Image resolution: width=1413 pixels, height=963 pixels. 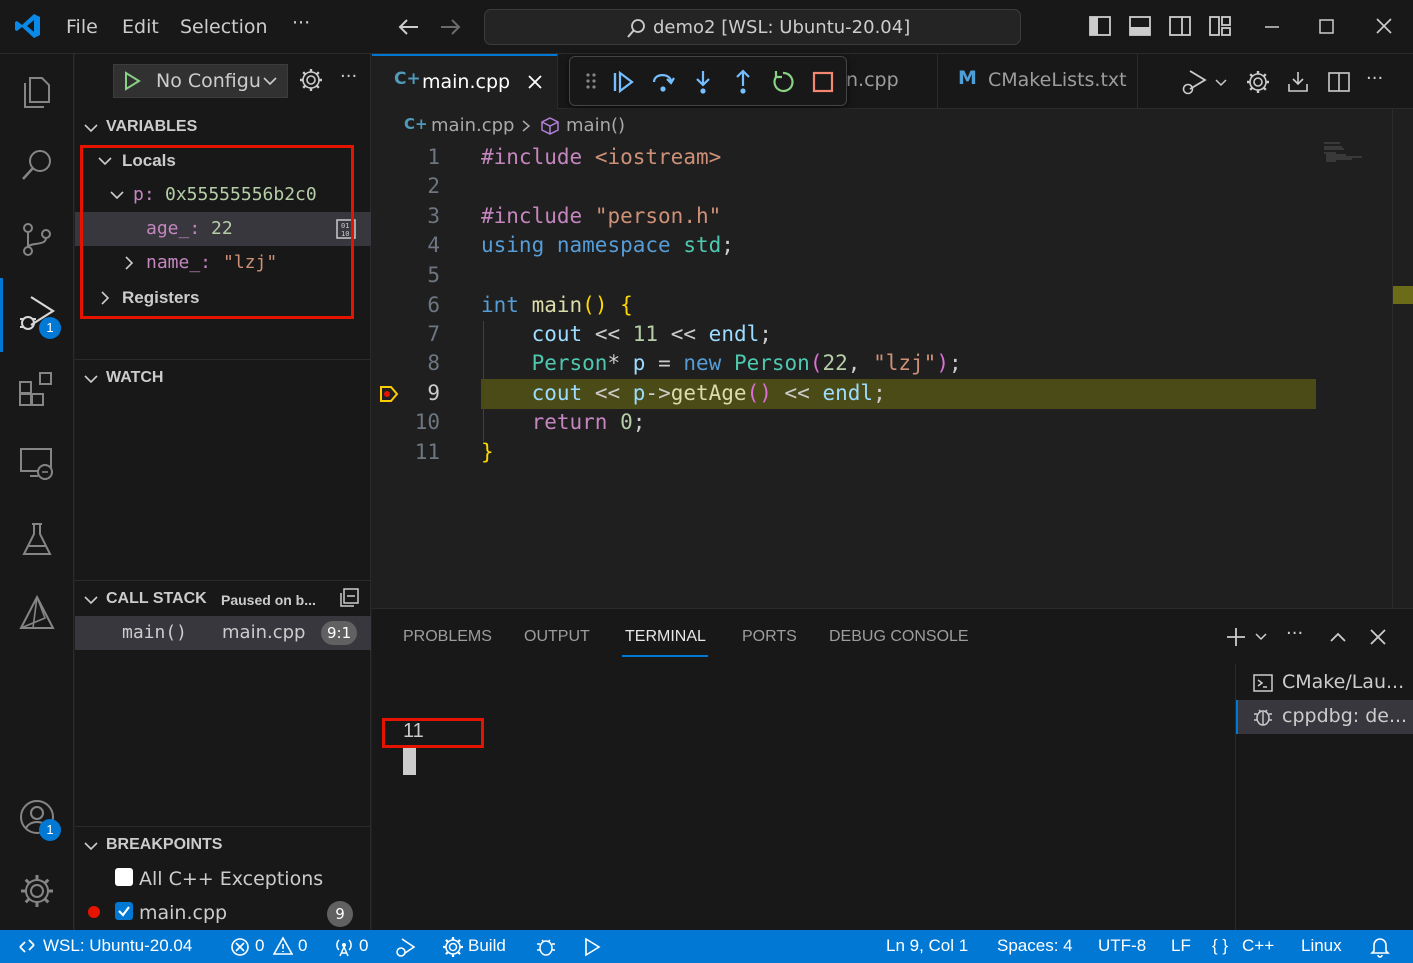 What do you see at coordinates (259, 946) in the screenshot?
I see `error-count: 0` at bounding box center [259, 946].